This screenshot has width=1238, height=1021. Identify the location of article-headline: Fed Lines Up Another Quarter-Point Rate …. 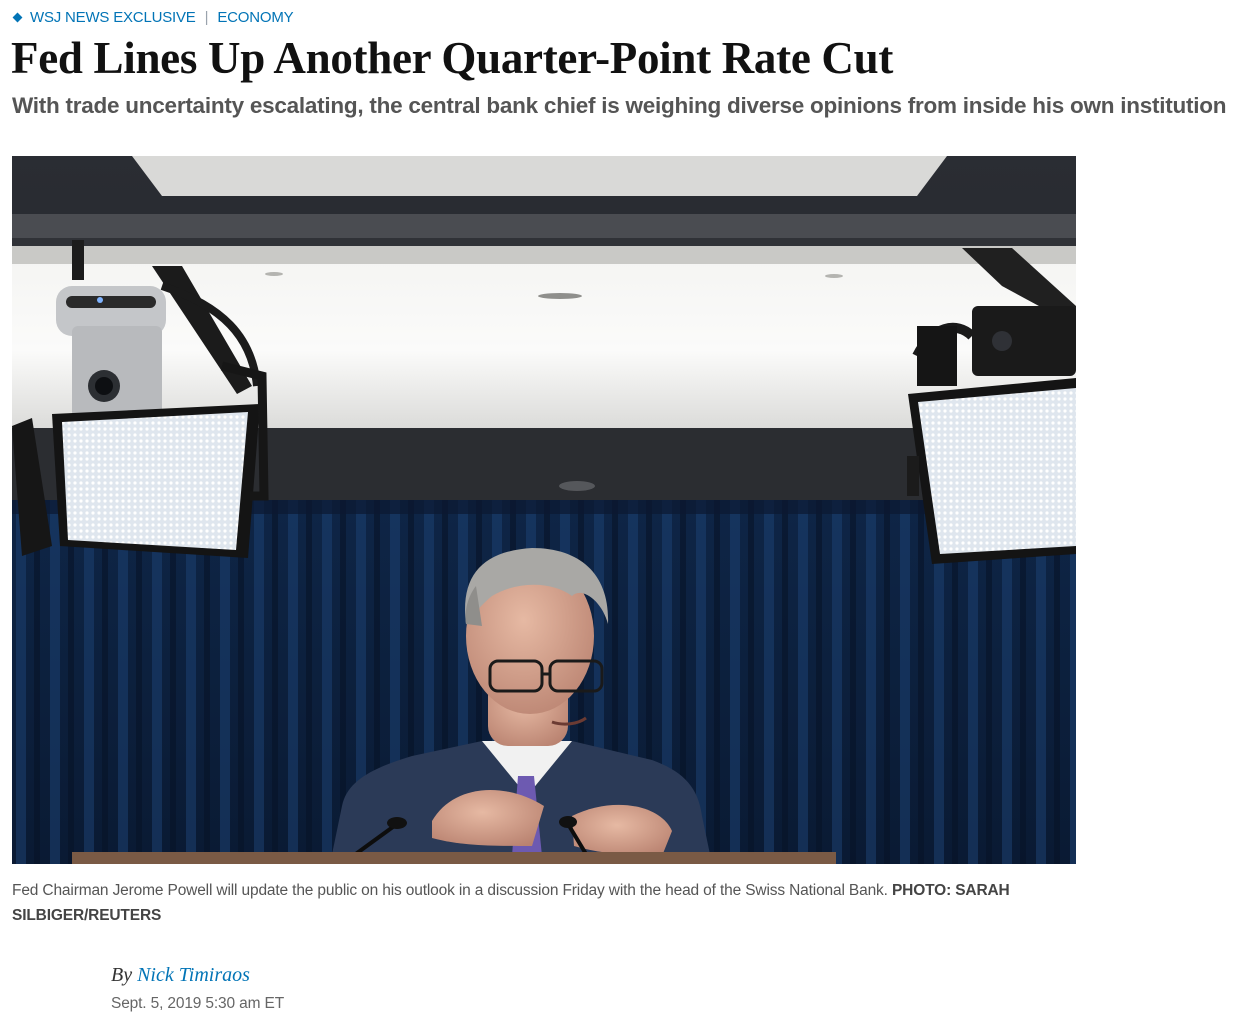
(452, 58).